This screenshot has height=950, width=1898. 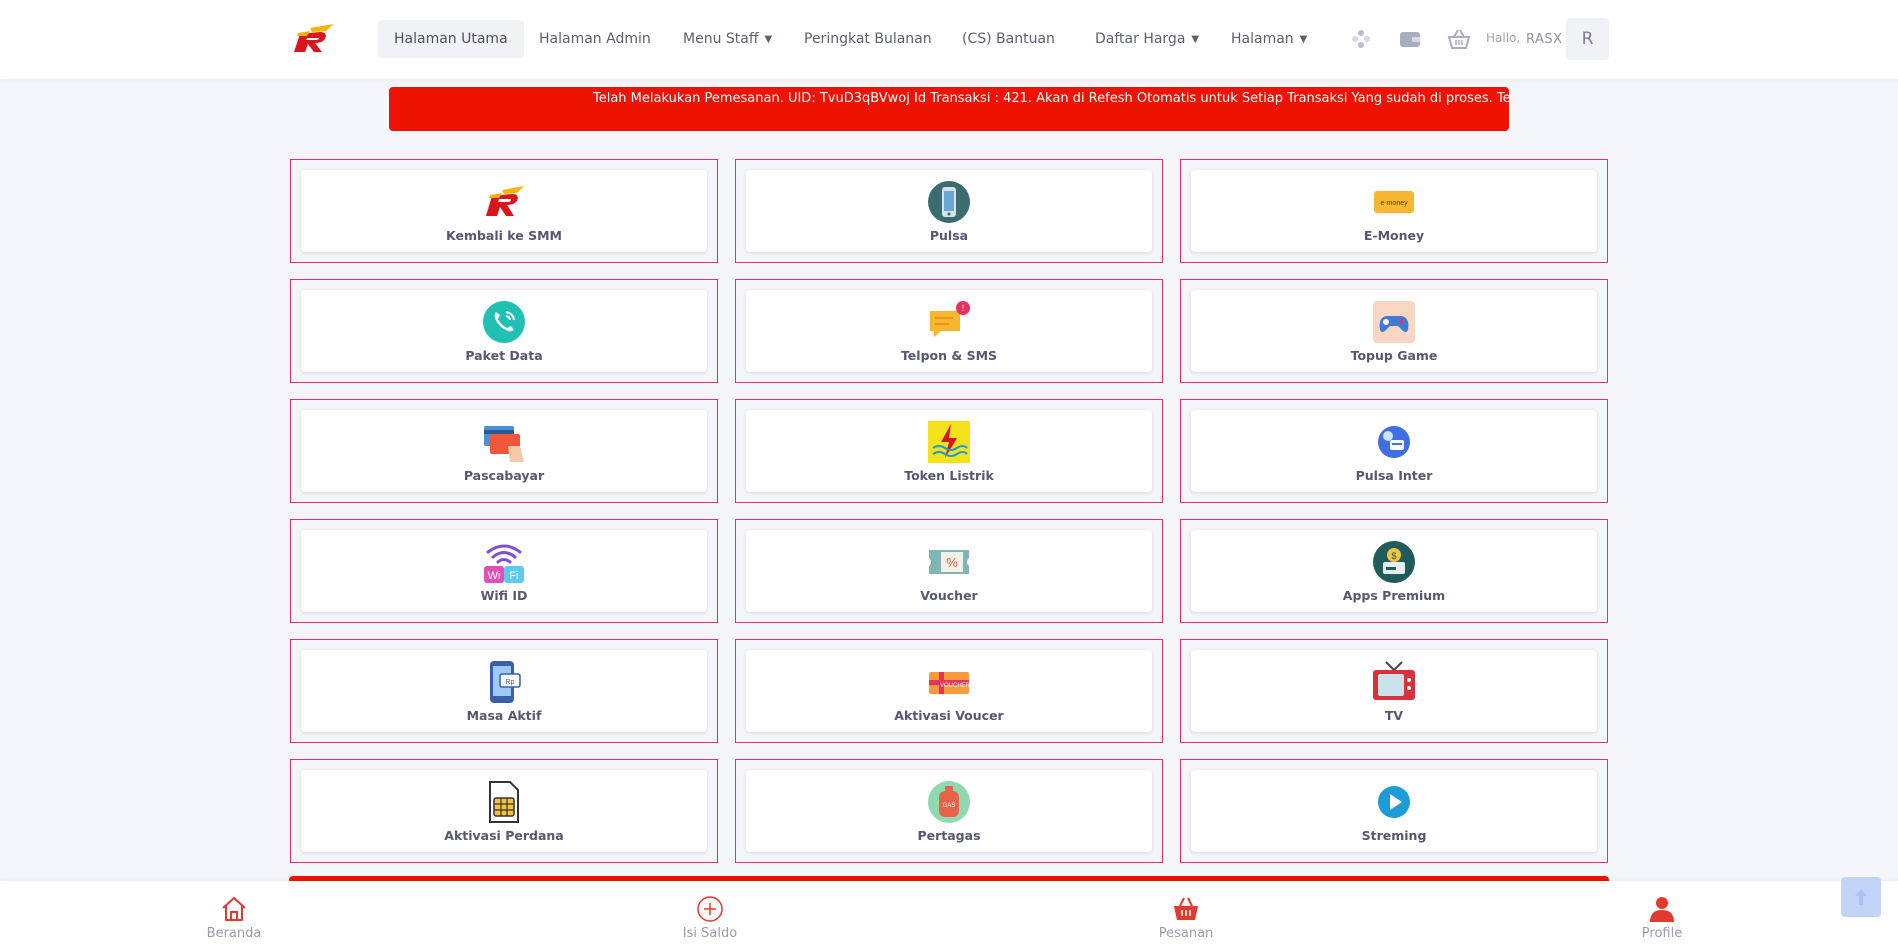 I want to click on service-card: Rp Masa Aktif, so click(x=504, y=691).